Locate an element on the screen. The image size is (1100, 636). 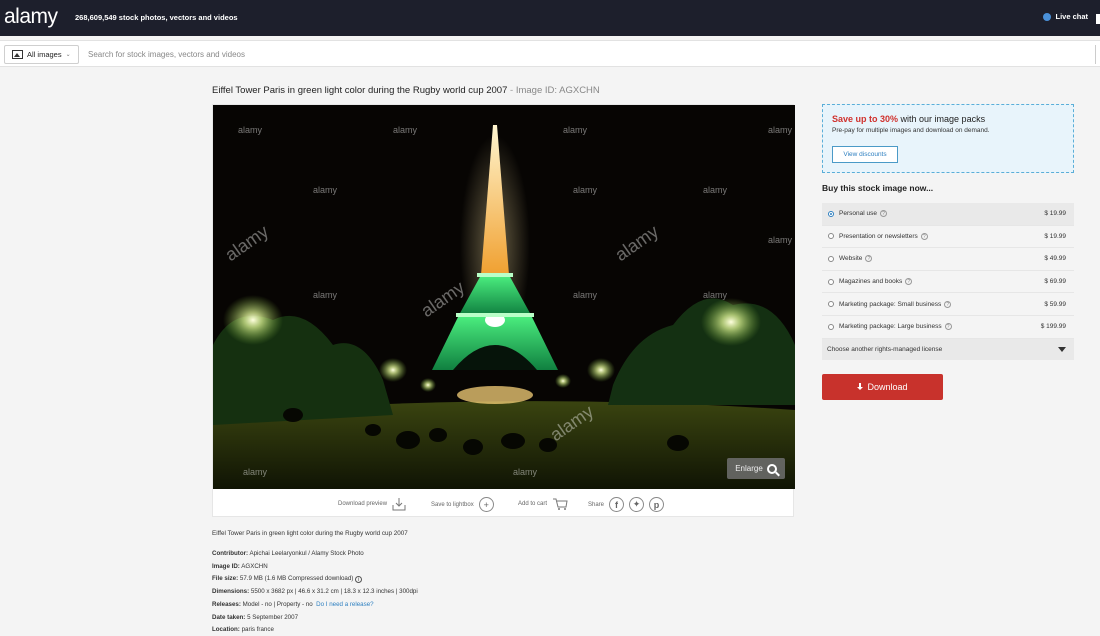
contributor-label: Contributor: is located at coordinates (230, 553).